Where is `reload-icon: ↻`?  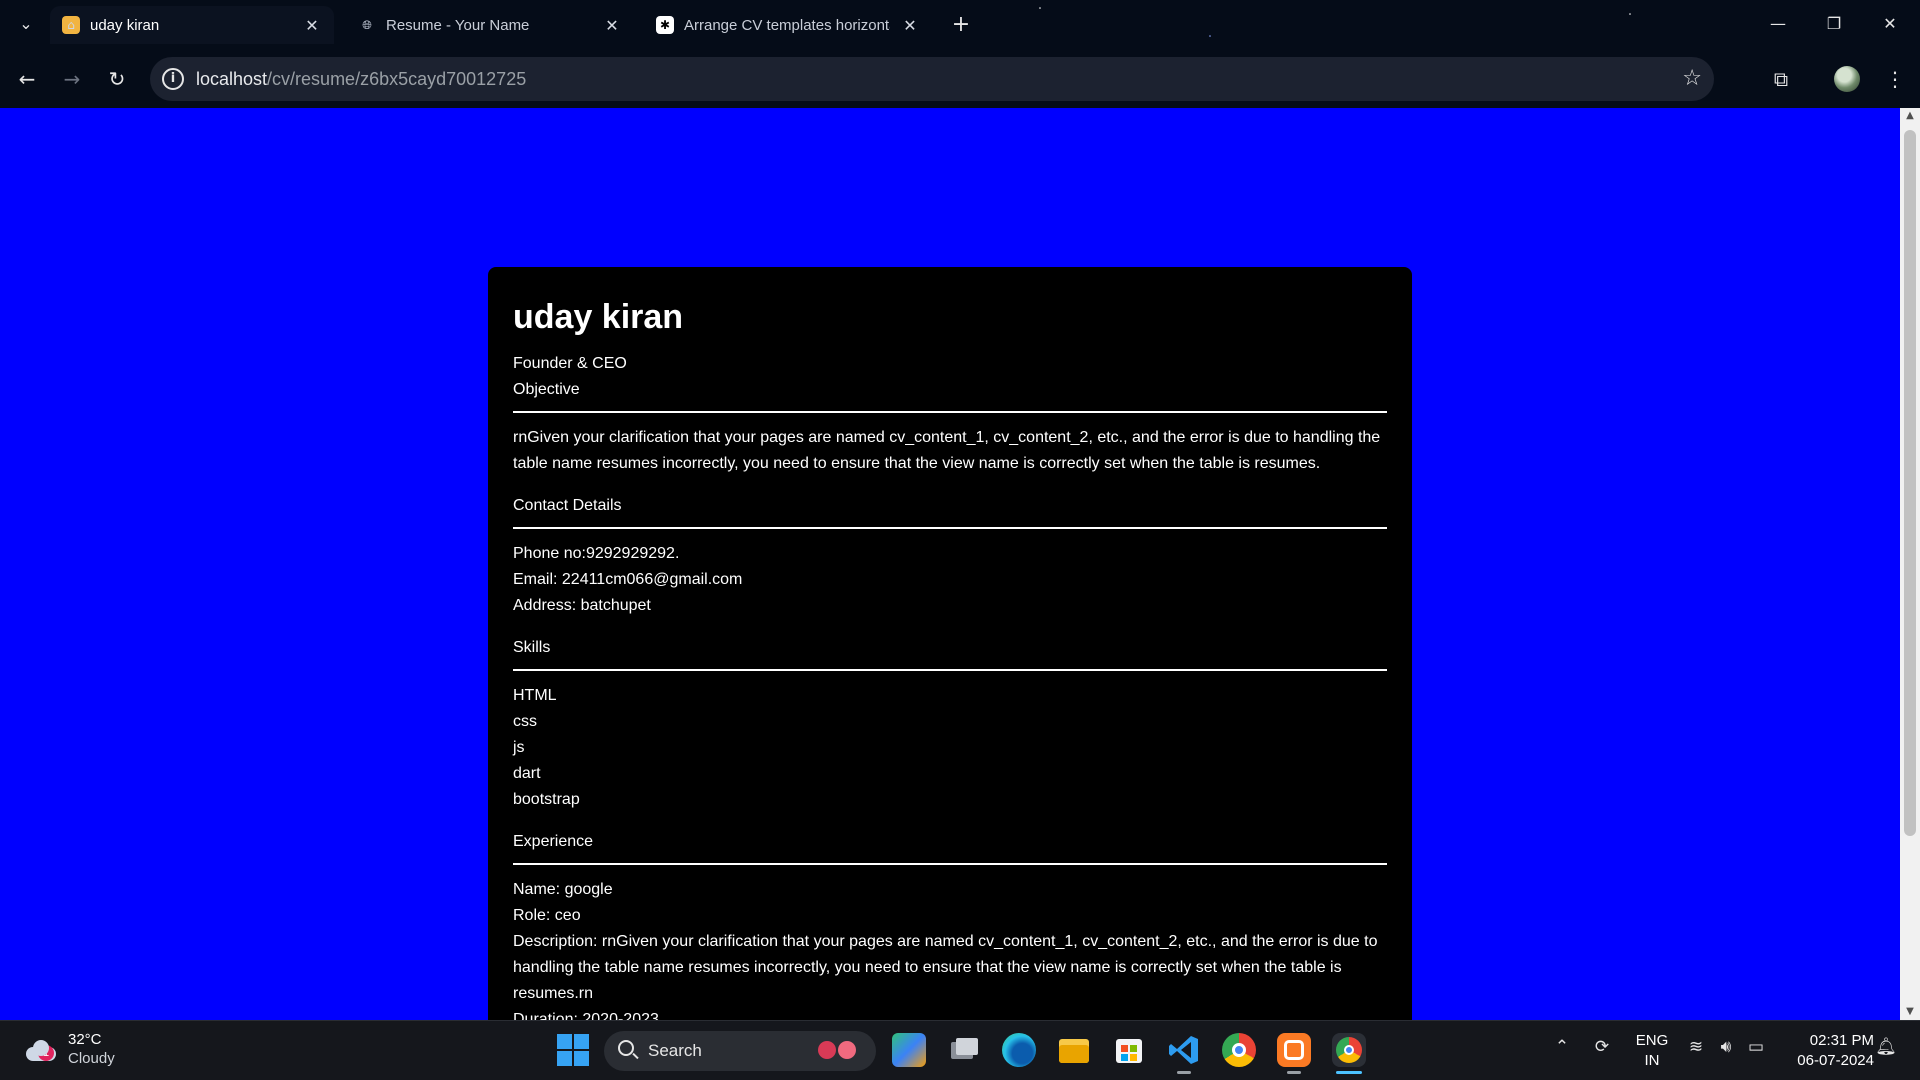
reload-icon: ↻ is located at coordinates (117, 79).